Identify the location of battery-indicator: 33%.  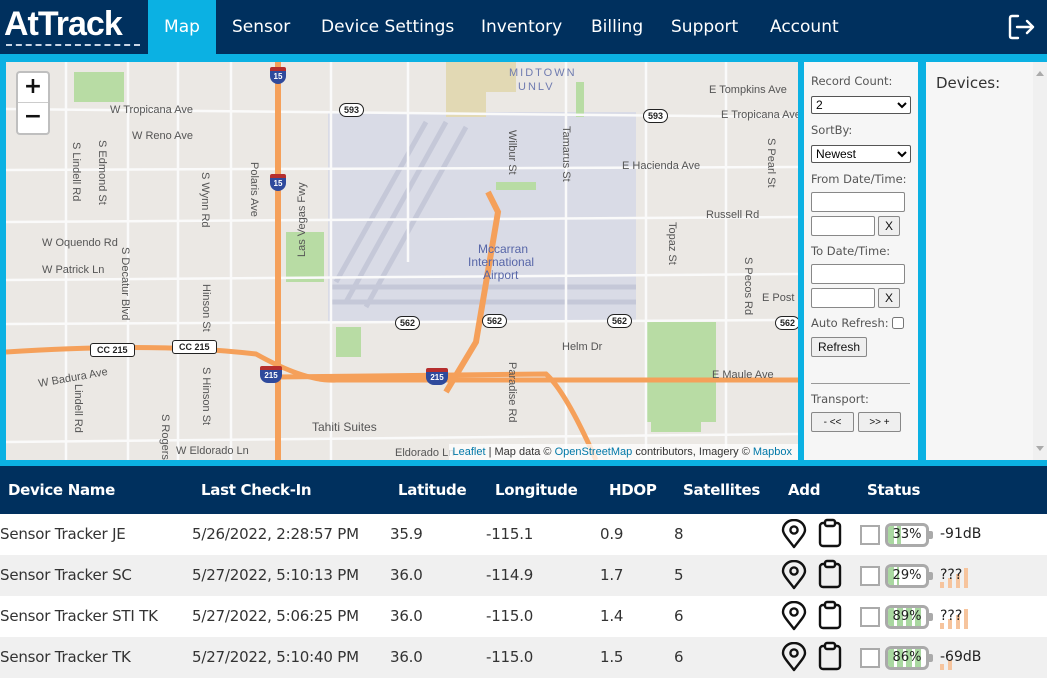
(907, 535).